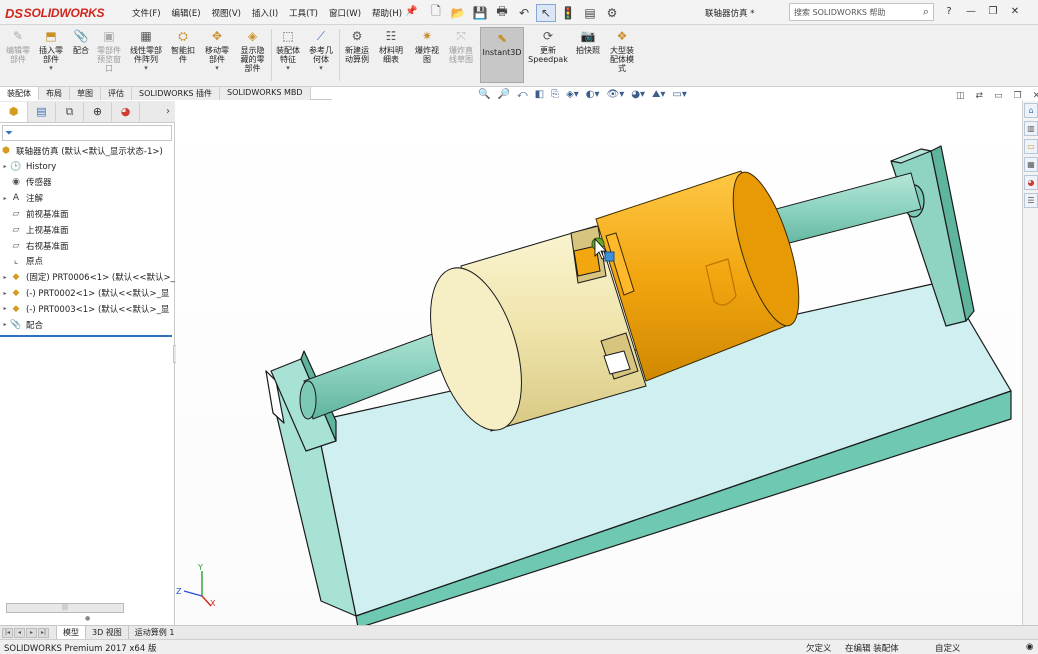 The width and height of the screenshot is (1038, 654). I want to click on tab-assembly: 装配体, so click(19, 93).